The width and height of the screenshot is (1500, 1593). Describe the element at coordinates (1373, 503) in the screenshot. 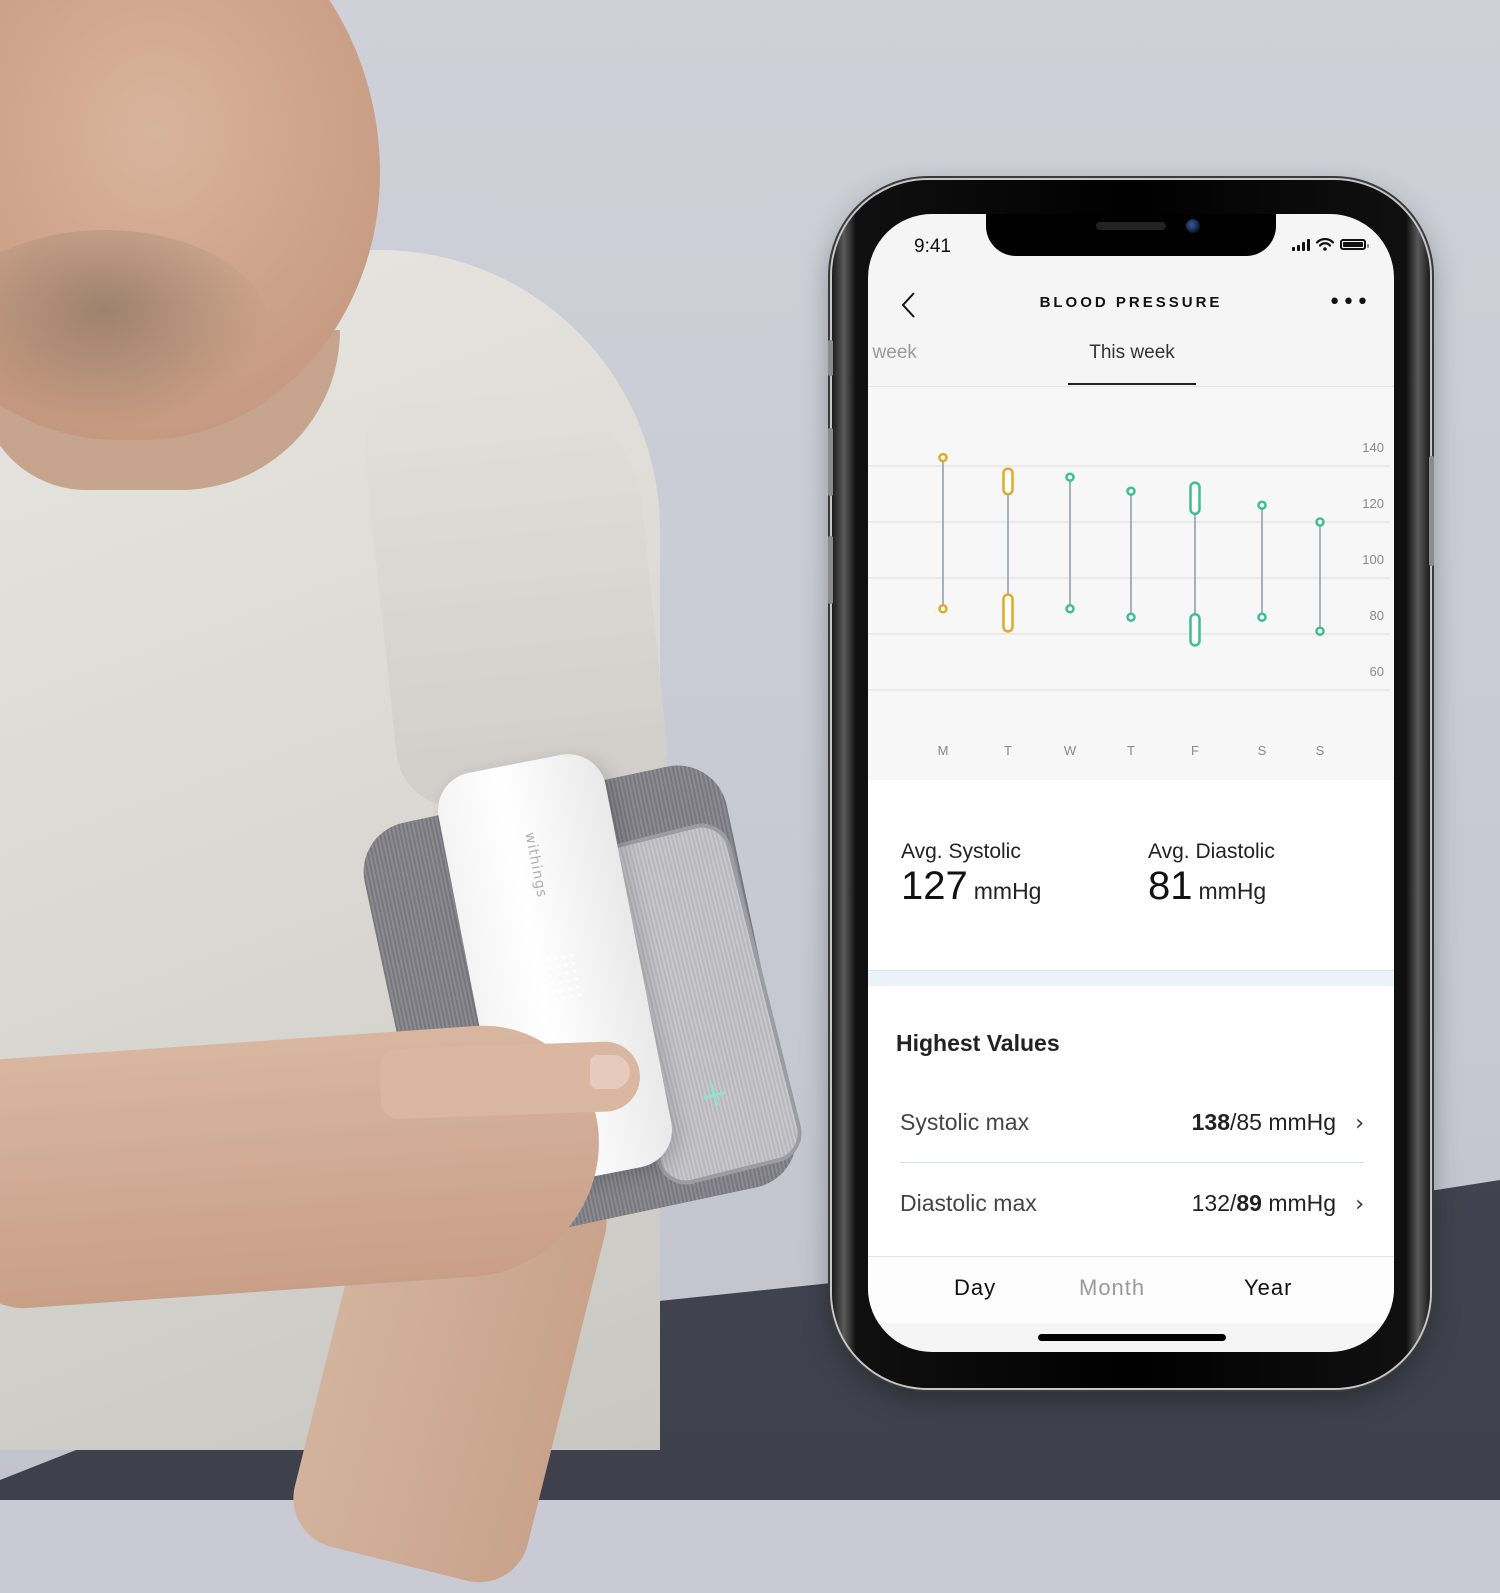

I see `y-tick-label: 120` at that location.